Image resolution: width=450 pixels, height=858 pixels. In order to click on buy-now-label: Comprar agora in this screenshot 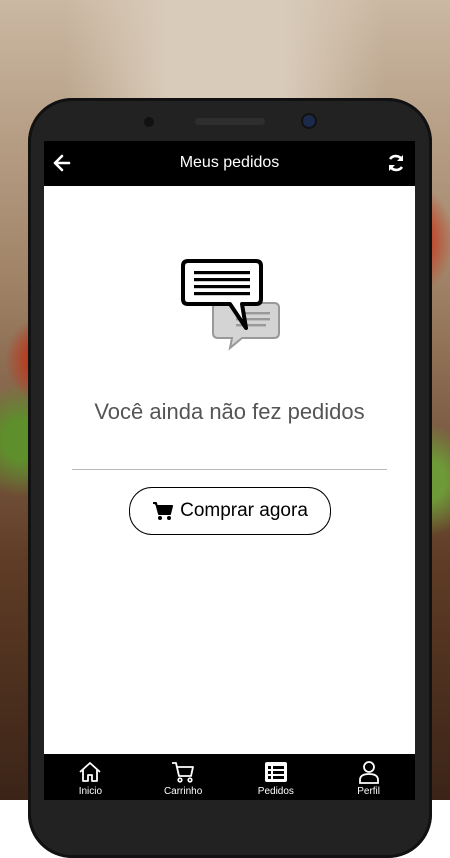, I will do `click(244, 510)`.